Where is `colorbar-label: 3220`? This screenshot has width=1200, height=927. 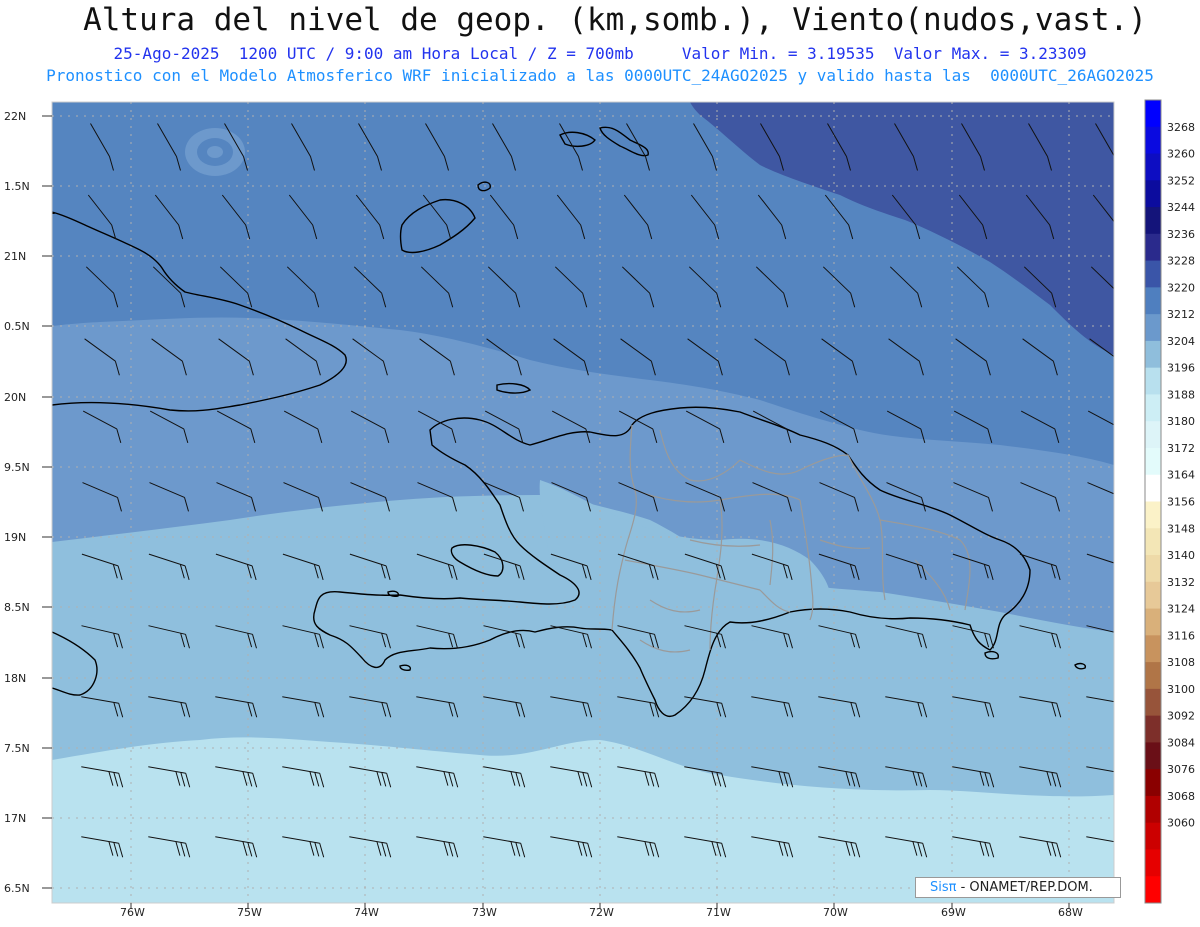 colorbar-label: 3220 is located at coordinates (1181, 287).